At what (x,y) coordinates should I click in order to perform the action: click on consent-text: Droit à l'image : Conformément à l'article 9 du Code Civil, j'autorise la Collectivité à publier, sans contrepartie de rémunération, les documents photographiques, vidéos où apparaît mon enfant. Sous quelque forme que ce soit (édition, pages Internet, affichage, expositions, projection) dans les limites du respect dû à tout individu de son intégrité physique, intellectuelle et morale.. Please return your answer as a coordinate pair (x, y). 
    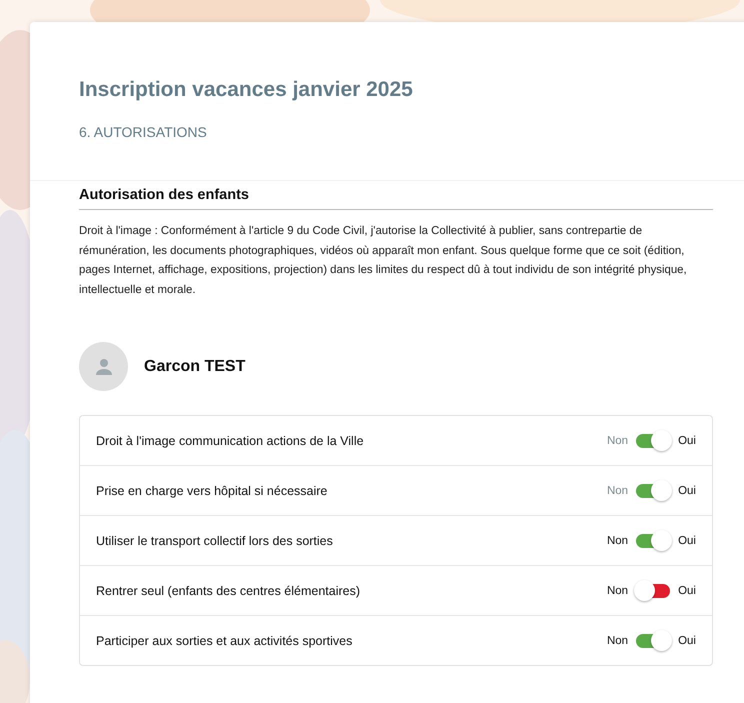
    Looking at the image, I should click on (383, 261).